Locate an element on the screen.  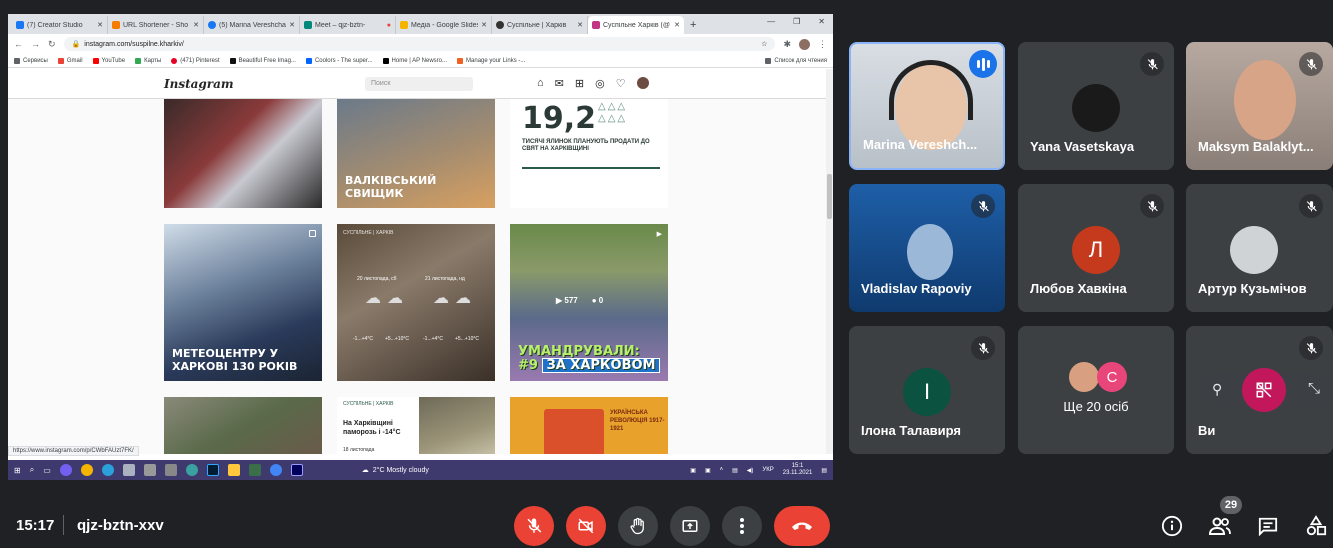
app-icon is located at coordinates (254, 470).